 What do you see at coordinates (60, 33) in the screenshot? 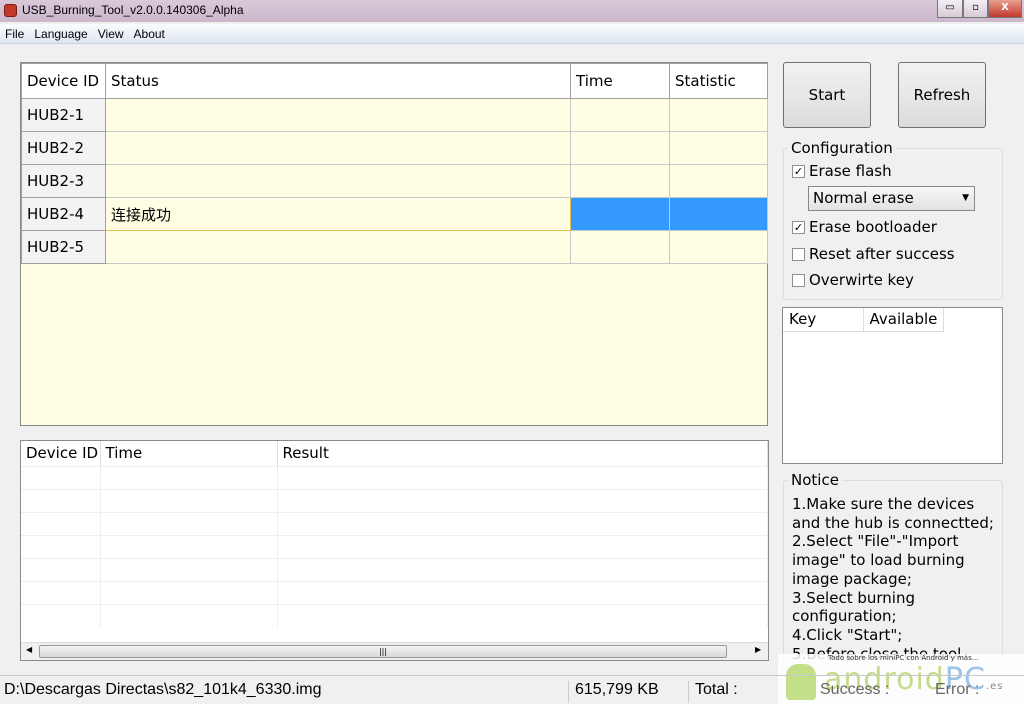
I see `menu-language: Language` at bounding box center [60, 33].